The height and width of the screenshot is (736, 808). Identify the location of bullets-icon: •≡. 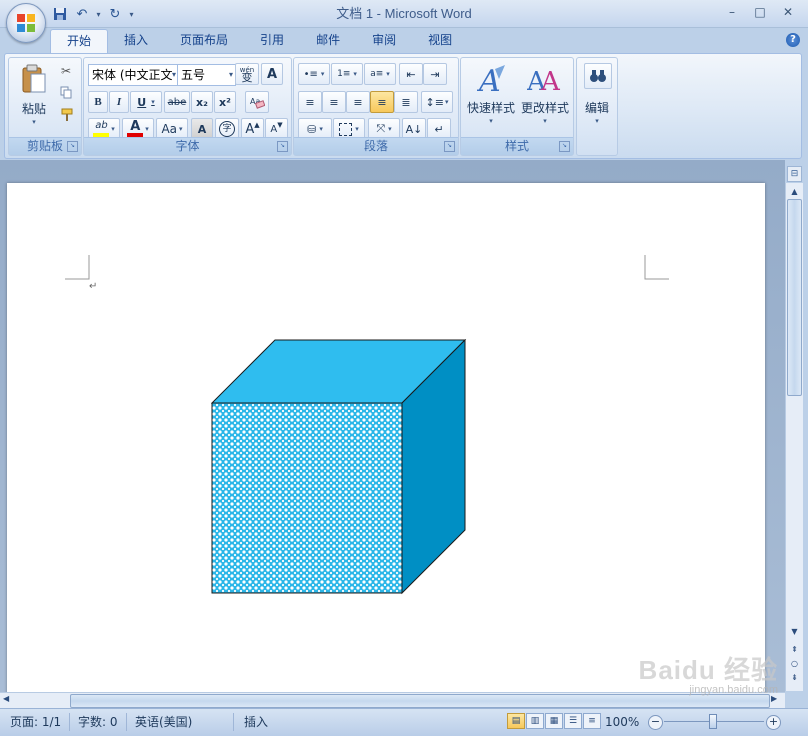
(310, 74).